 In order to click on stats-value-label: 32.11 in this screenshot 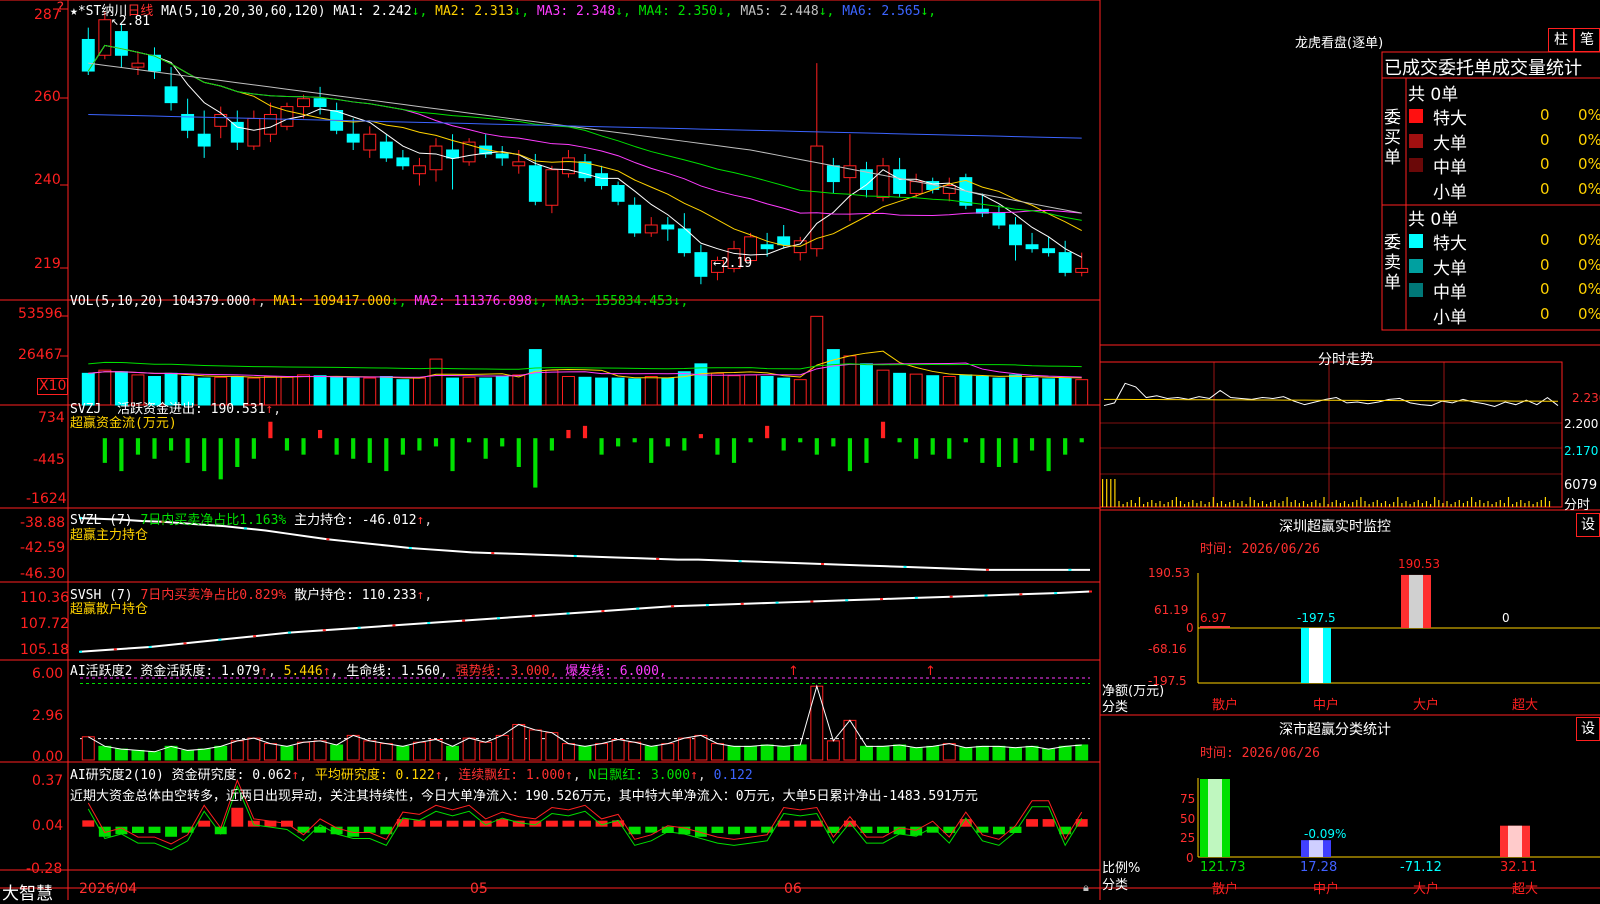, I will do `click(1518, 867)`.